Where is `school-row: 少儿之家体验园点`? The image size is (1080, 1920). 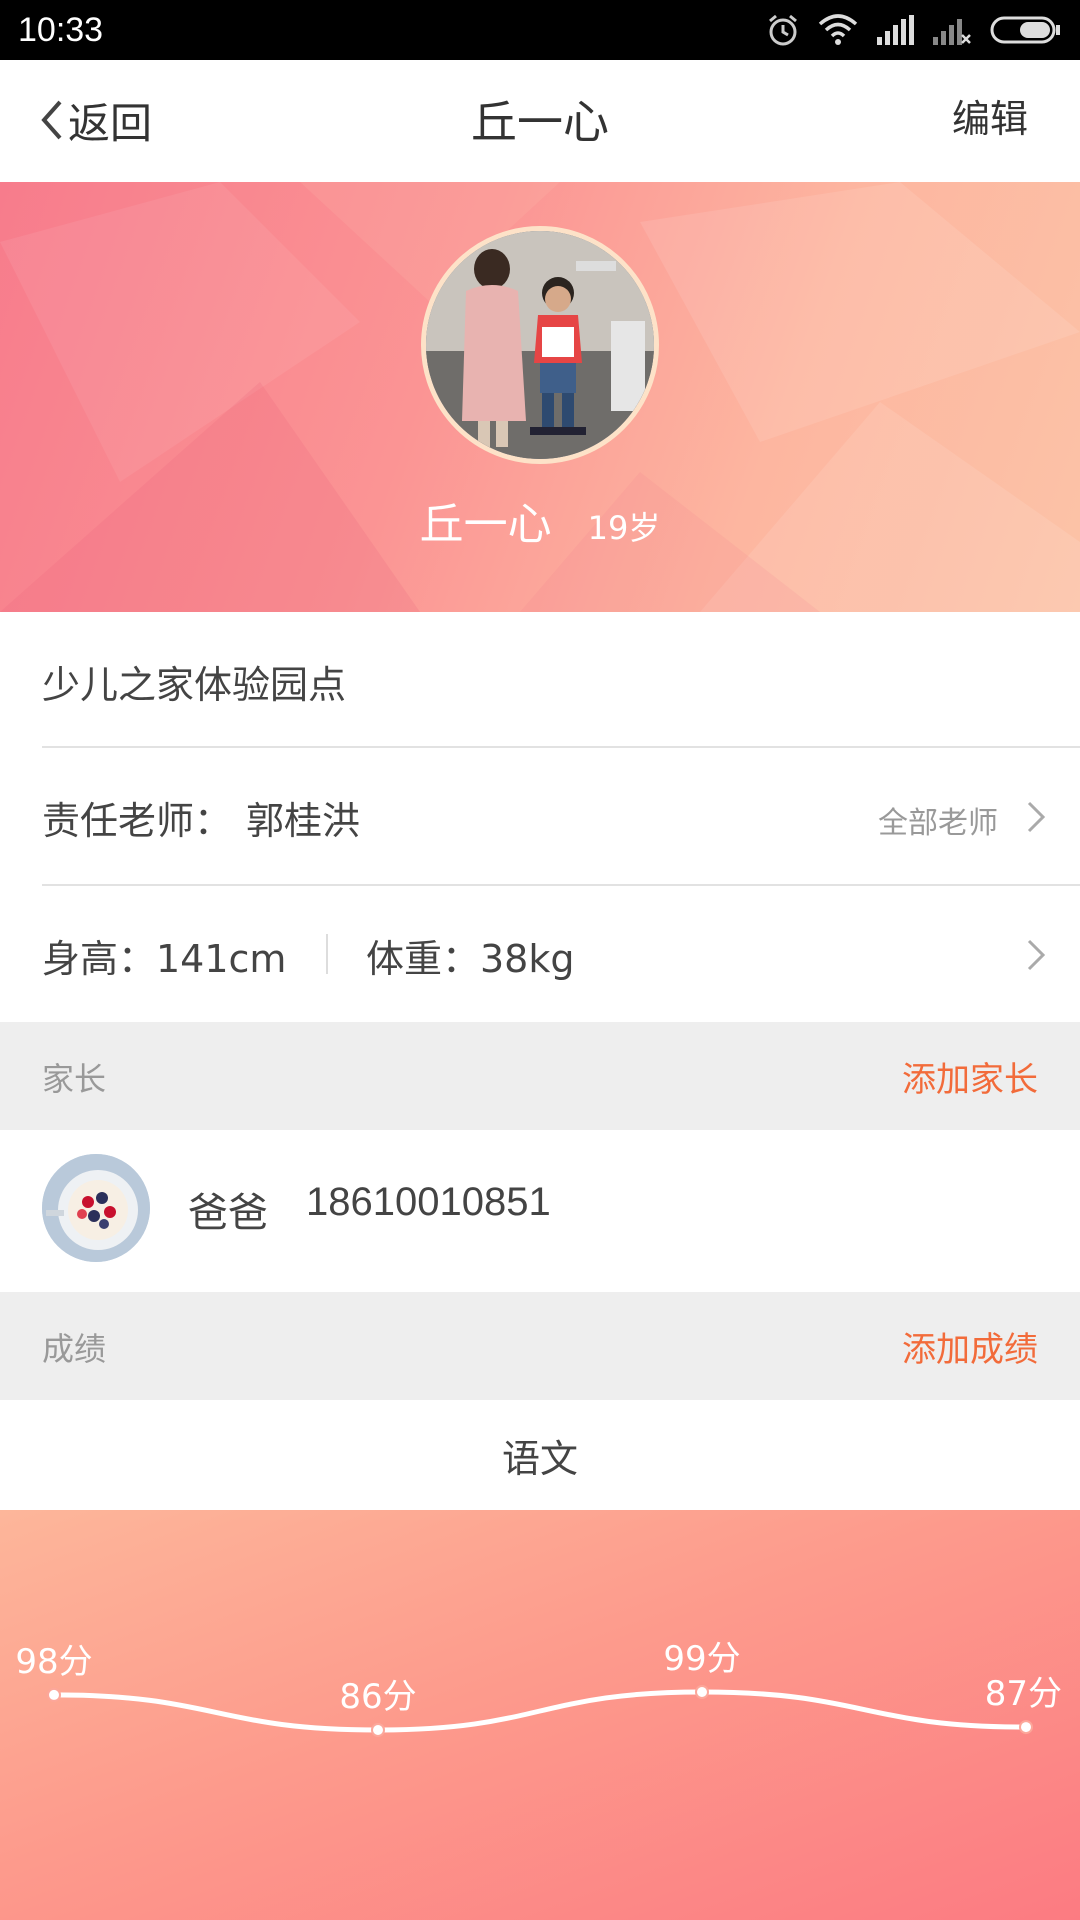
school-row: 少儿之家体验园点 is located at coordinates (540, 680).